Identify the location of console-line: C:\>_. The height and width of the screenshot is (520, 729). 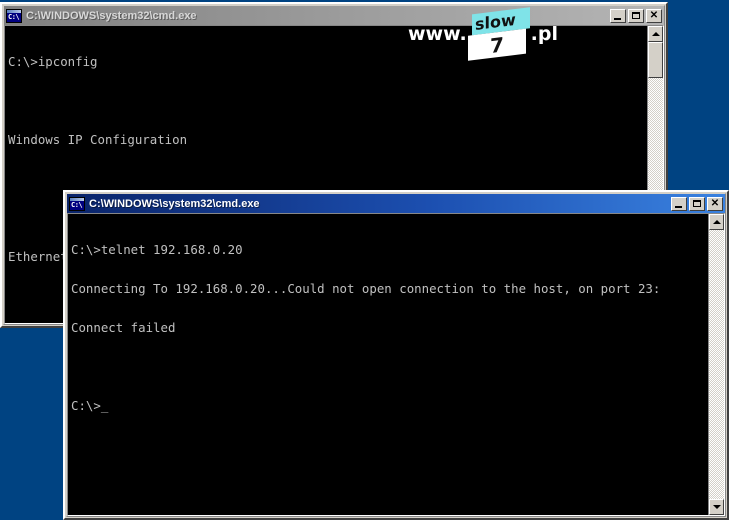
(90, 405).